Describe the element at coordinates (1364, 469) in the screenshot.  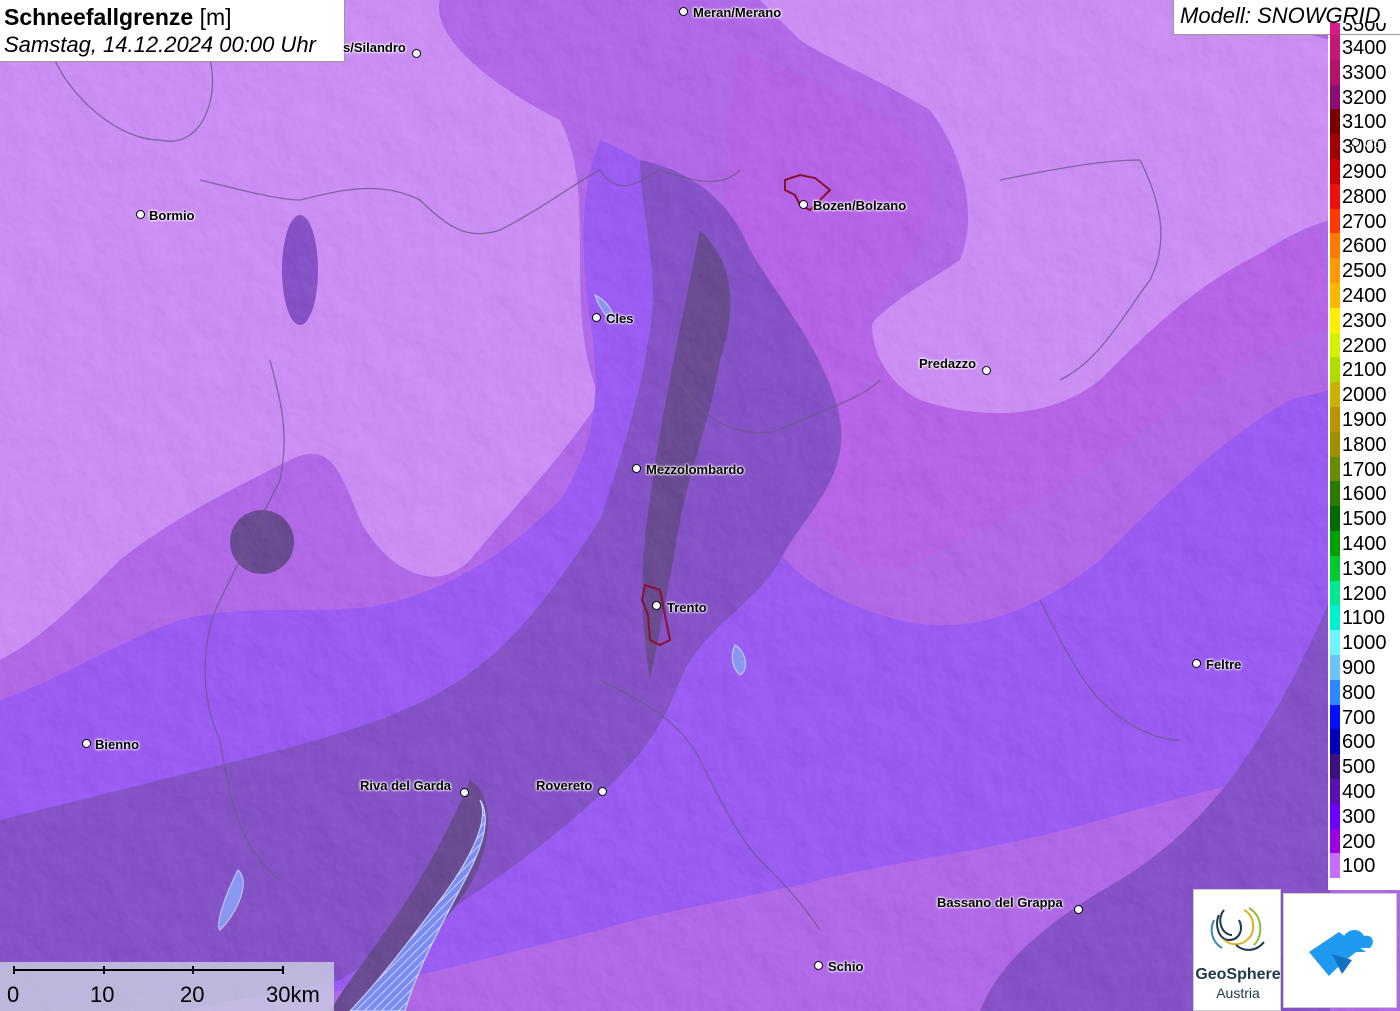
I see `legend-label: 1700` at that location.